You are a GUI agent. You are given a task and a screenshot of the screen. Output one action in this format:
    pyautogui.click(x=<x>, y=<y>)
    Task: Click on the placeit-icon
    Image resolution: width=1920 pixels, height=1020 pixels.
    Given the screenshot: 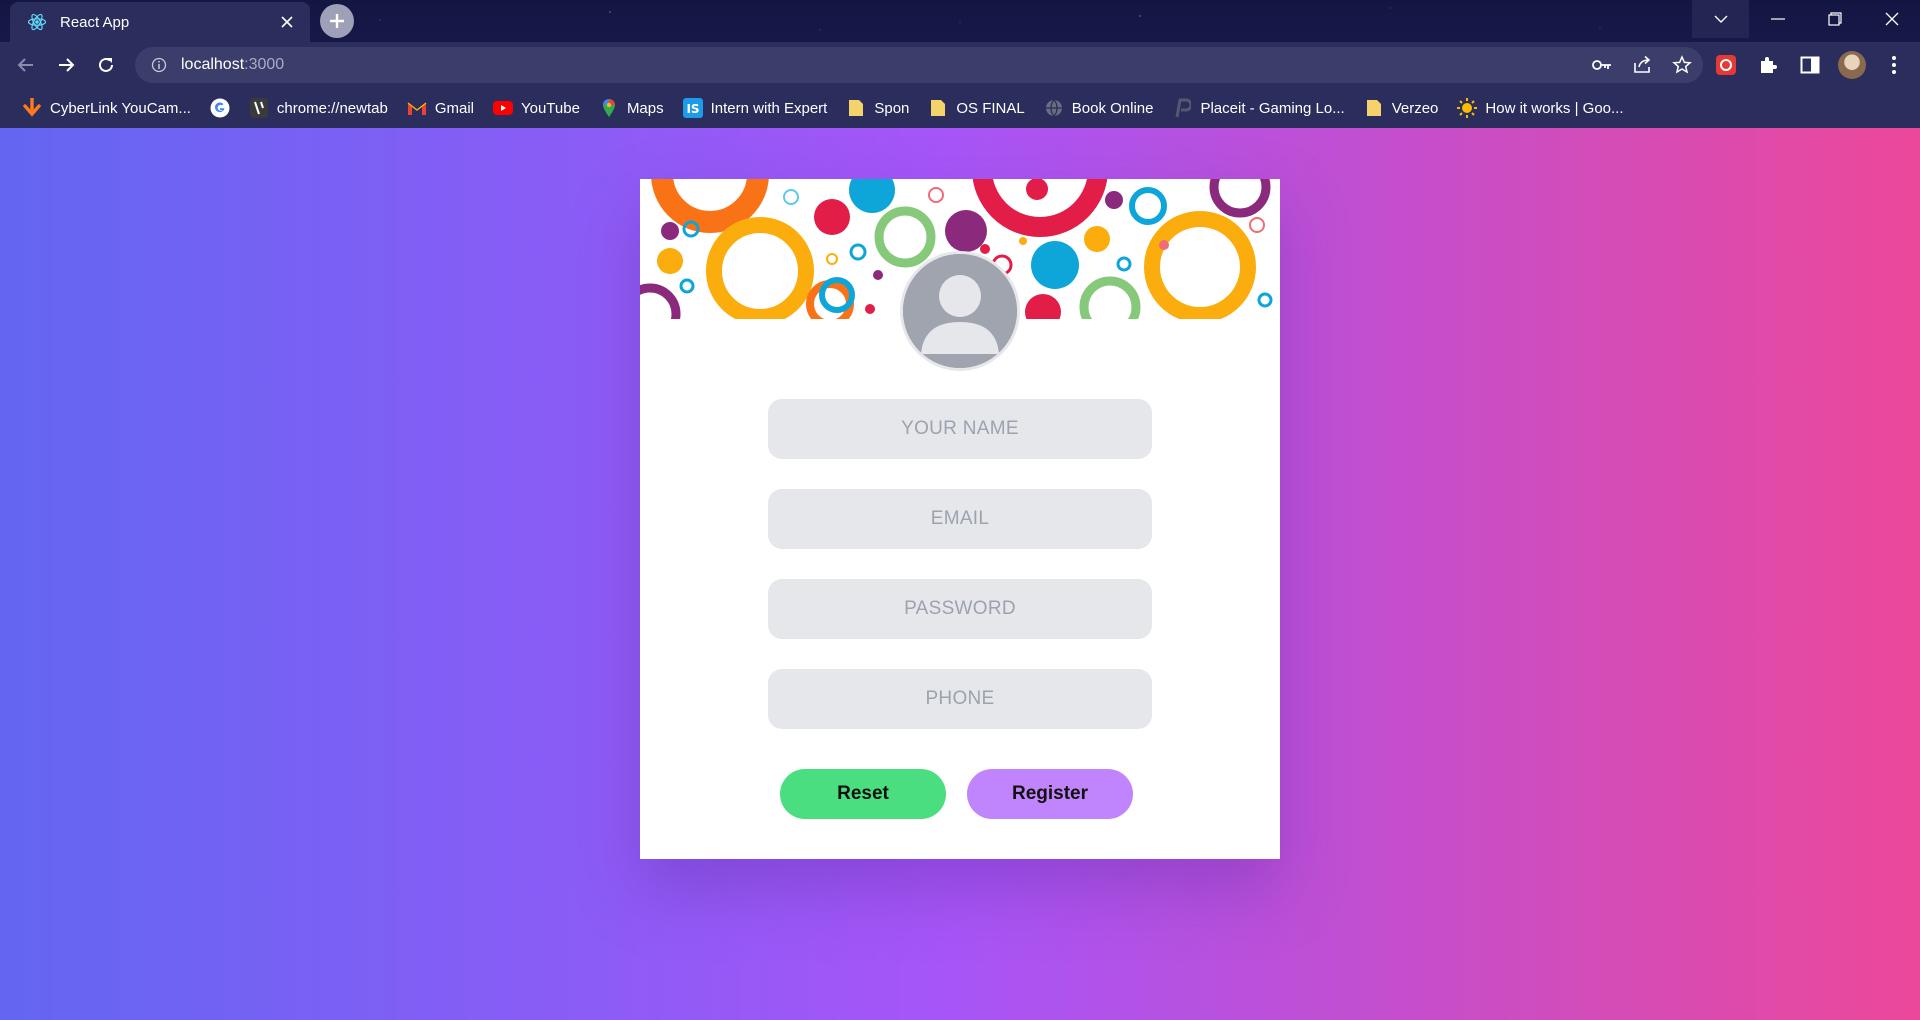 What is the action you would take?
    pyautogui.click(x=1182, y=108)
    